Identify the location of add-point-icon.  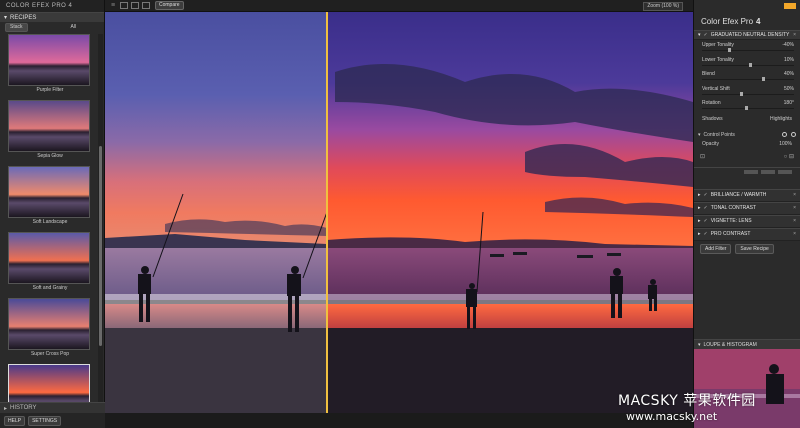
(784, 134).